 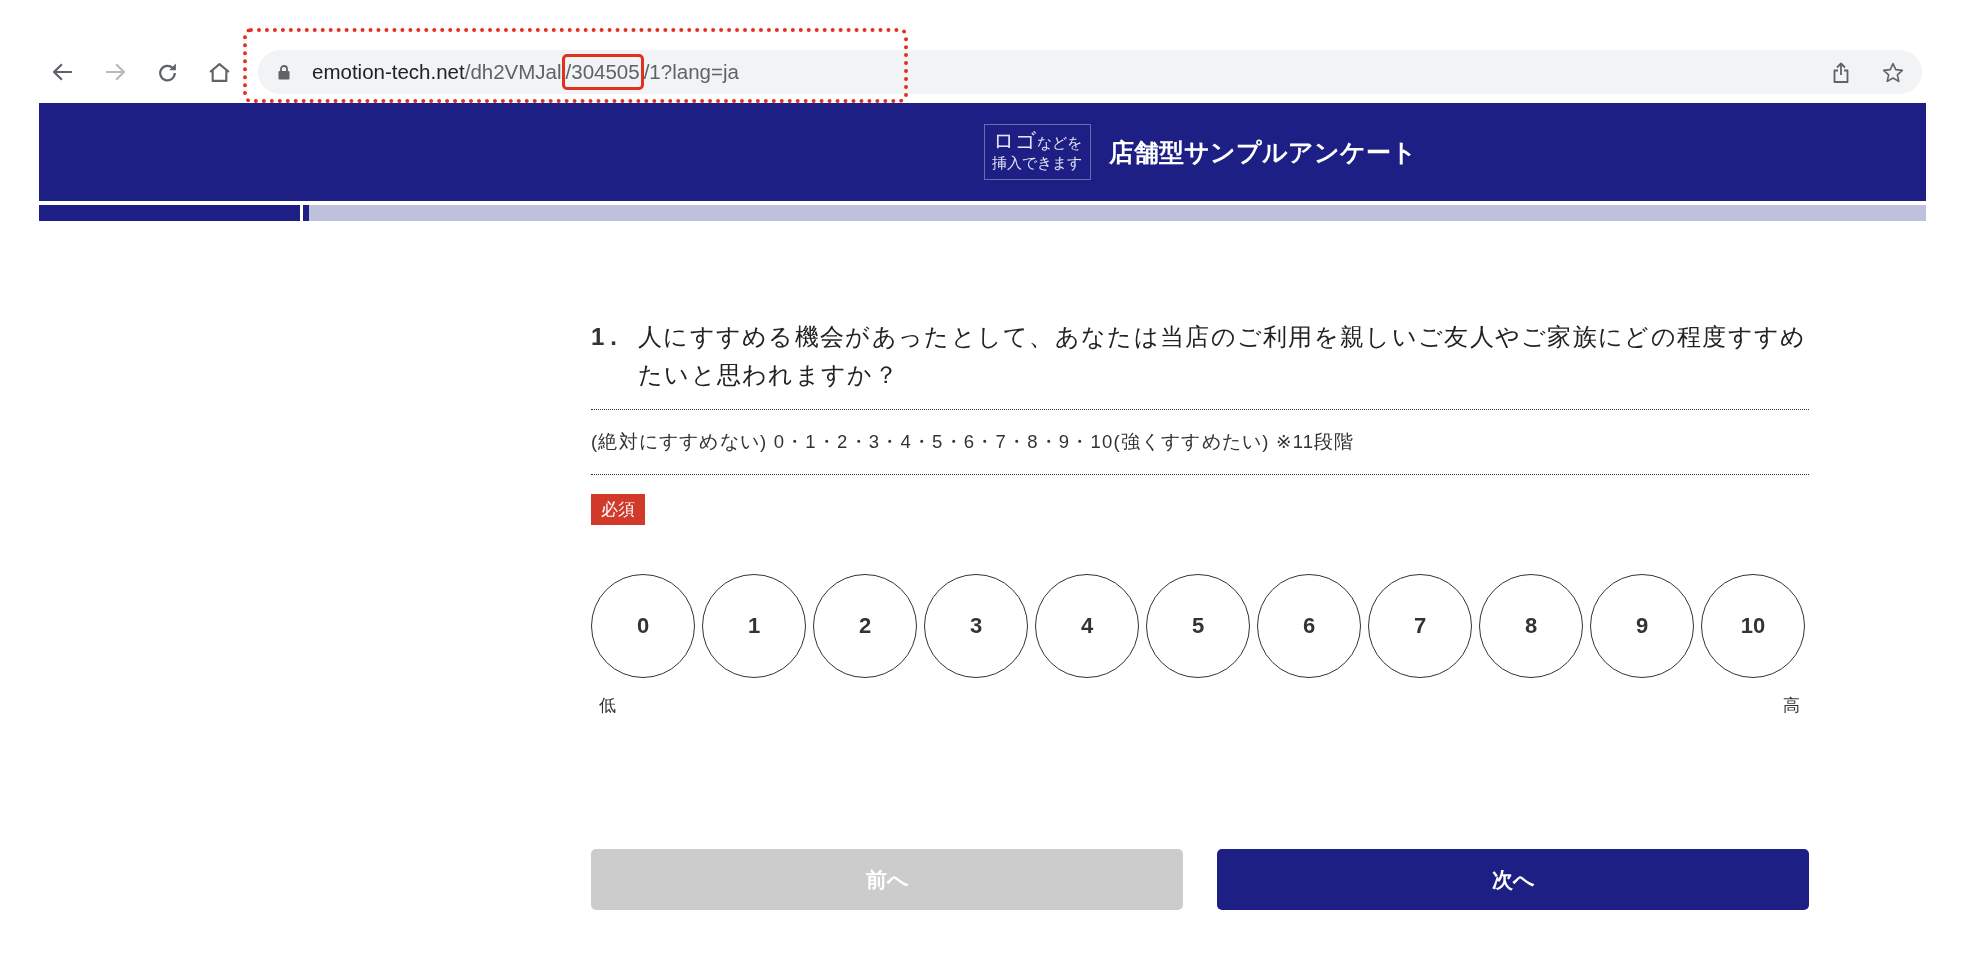 What do you see at coordinates (388, 72) in the screenshot?
I see `url-domain: emotion-tech.net` at bounding box center [388, 72].